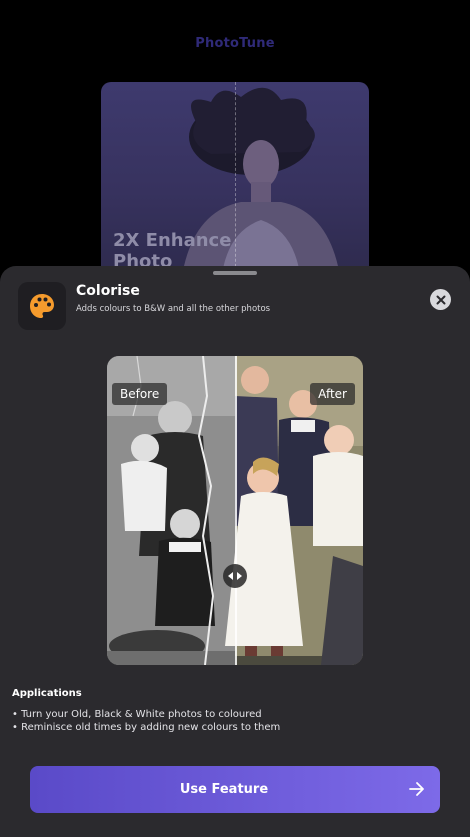  Describe the element at coordinates (108, 291) in the screenshot. I see `feature-title: Colorise` at that location.